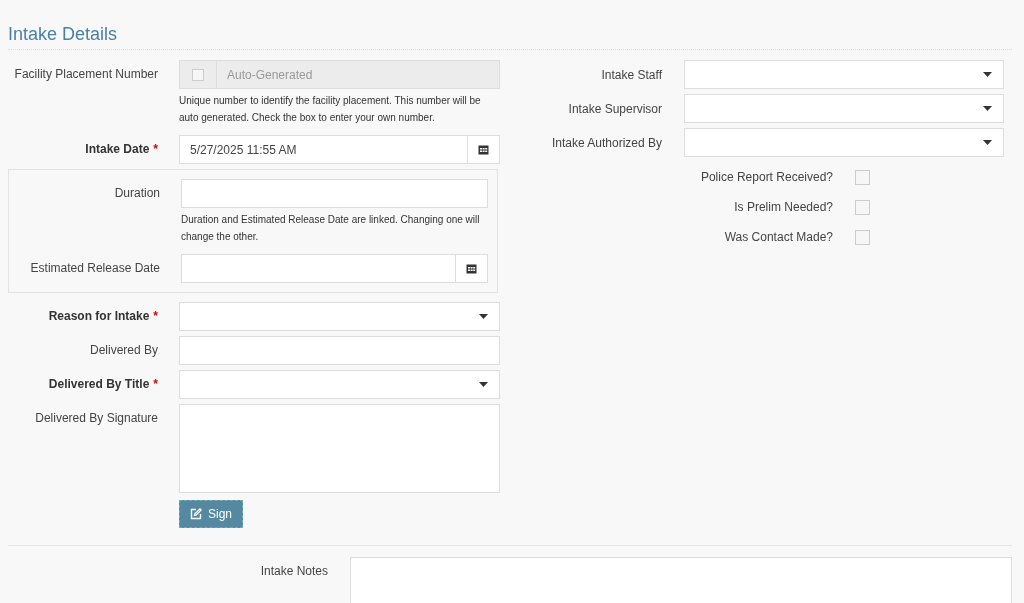 This screenshot has width=1024, height=603. Describe the element at coordinates (339, 74) in the screenshot. I see `auto-number-field: Auto-Generated` at that location.